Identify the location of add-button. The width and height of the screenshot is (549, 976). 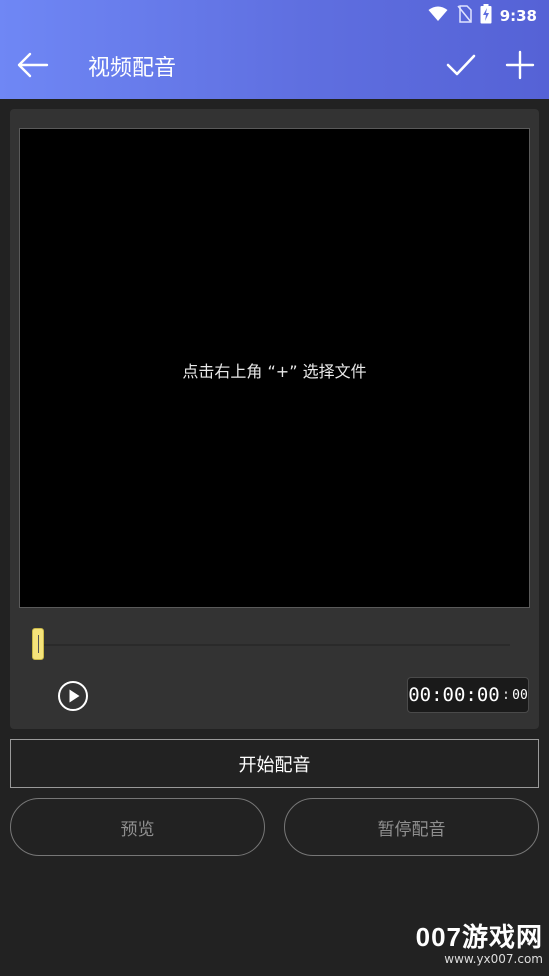
(520, 67).